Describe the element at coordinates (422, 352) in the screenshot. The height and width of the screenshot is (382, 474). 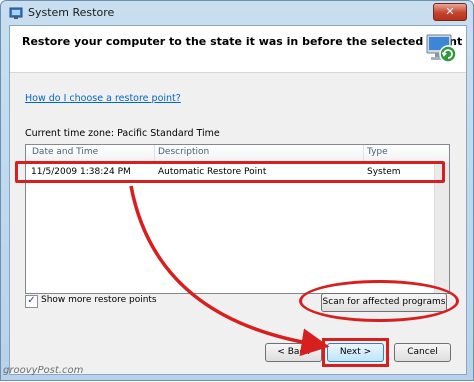
I see `cancel-button: Cancel` at that location.